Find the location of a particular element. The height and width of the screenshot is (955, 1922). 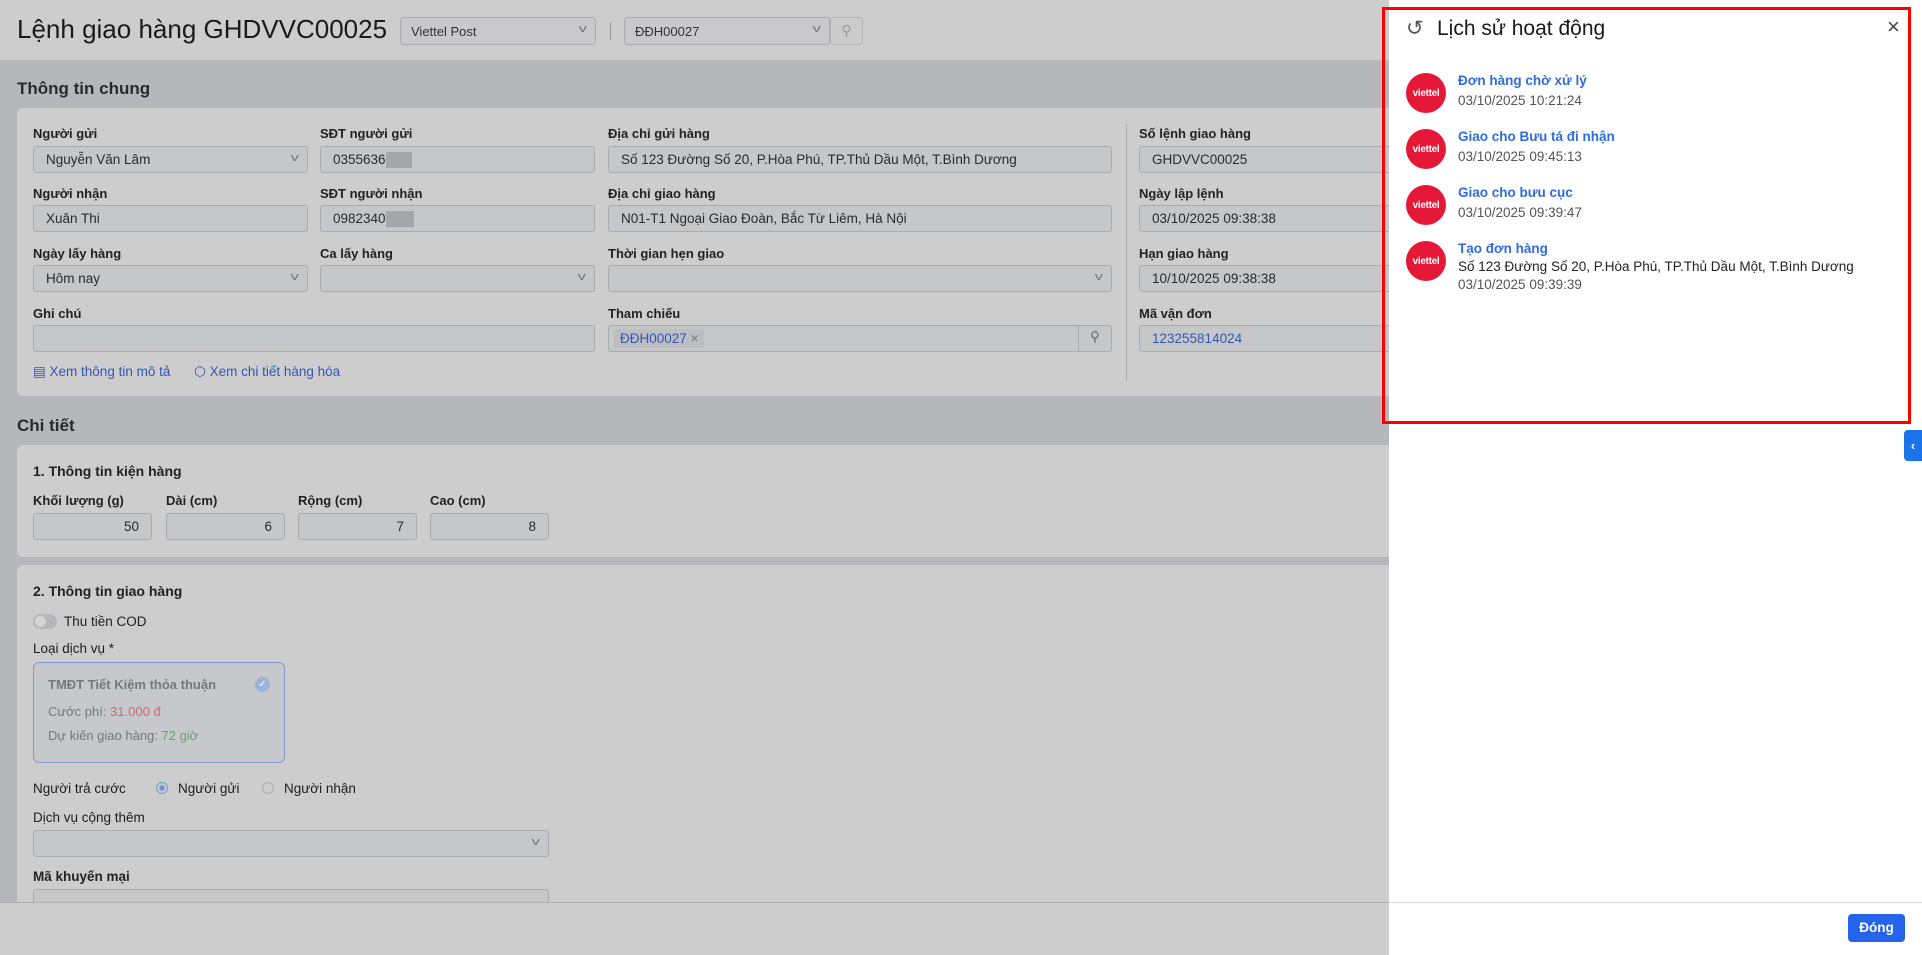

page-title: Lệnh giao hàng GHDVVC00025 is located at coordinates (202, 29).